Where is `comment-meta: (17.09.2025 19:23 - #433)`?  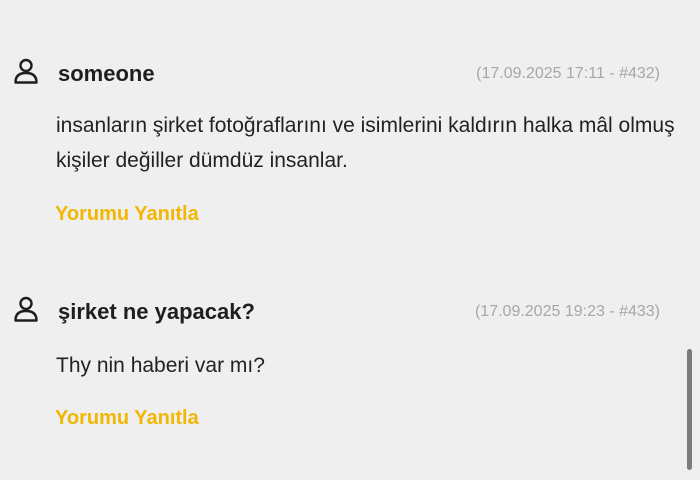
comment-meta: (17.09.2025 19:23 - #433) is located at coordinates (567, 311).